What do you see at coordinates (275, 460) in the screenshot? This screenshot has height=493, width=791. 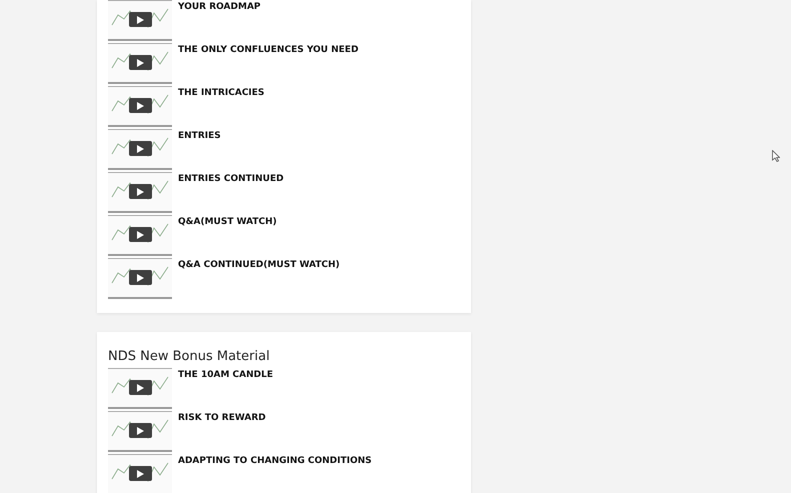 I see `lesson-title: ADAPTING TO CHANGING CONDITIONS` at bounding box center [275, 460].